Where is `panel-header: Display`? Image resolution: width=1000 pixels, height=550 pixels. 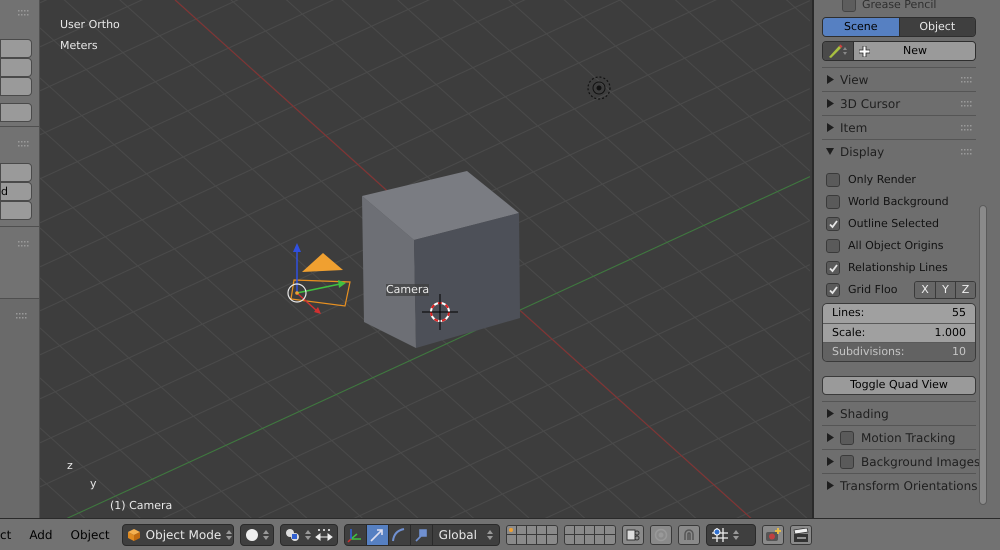
panel-header: Display is located at coordinates (862, 151).